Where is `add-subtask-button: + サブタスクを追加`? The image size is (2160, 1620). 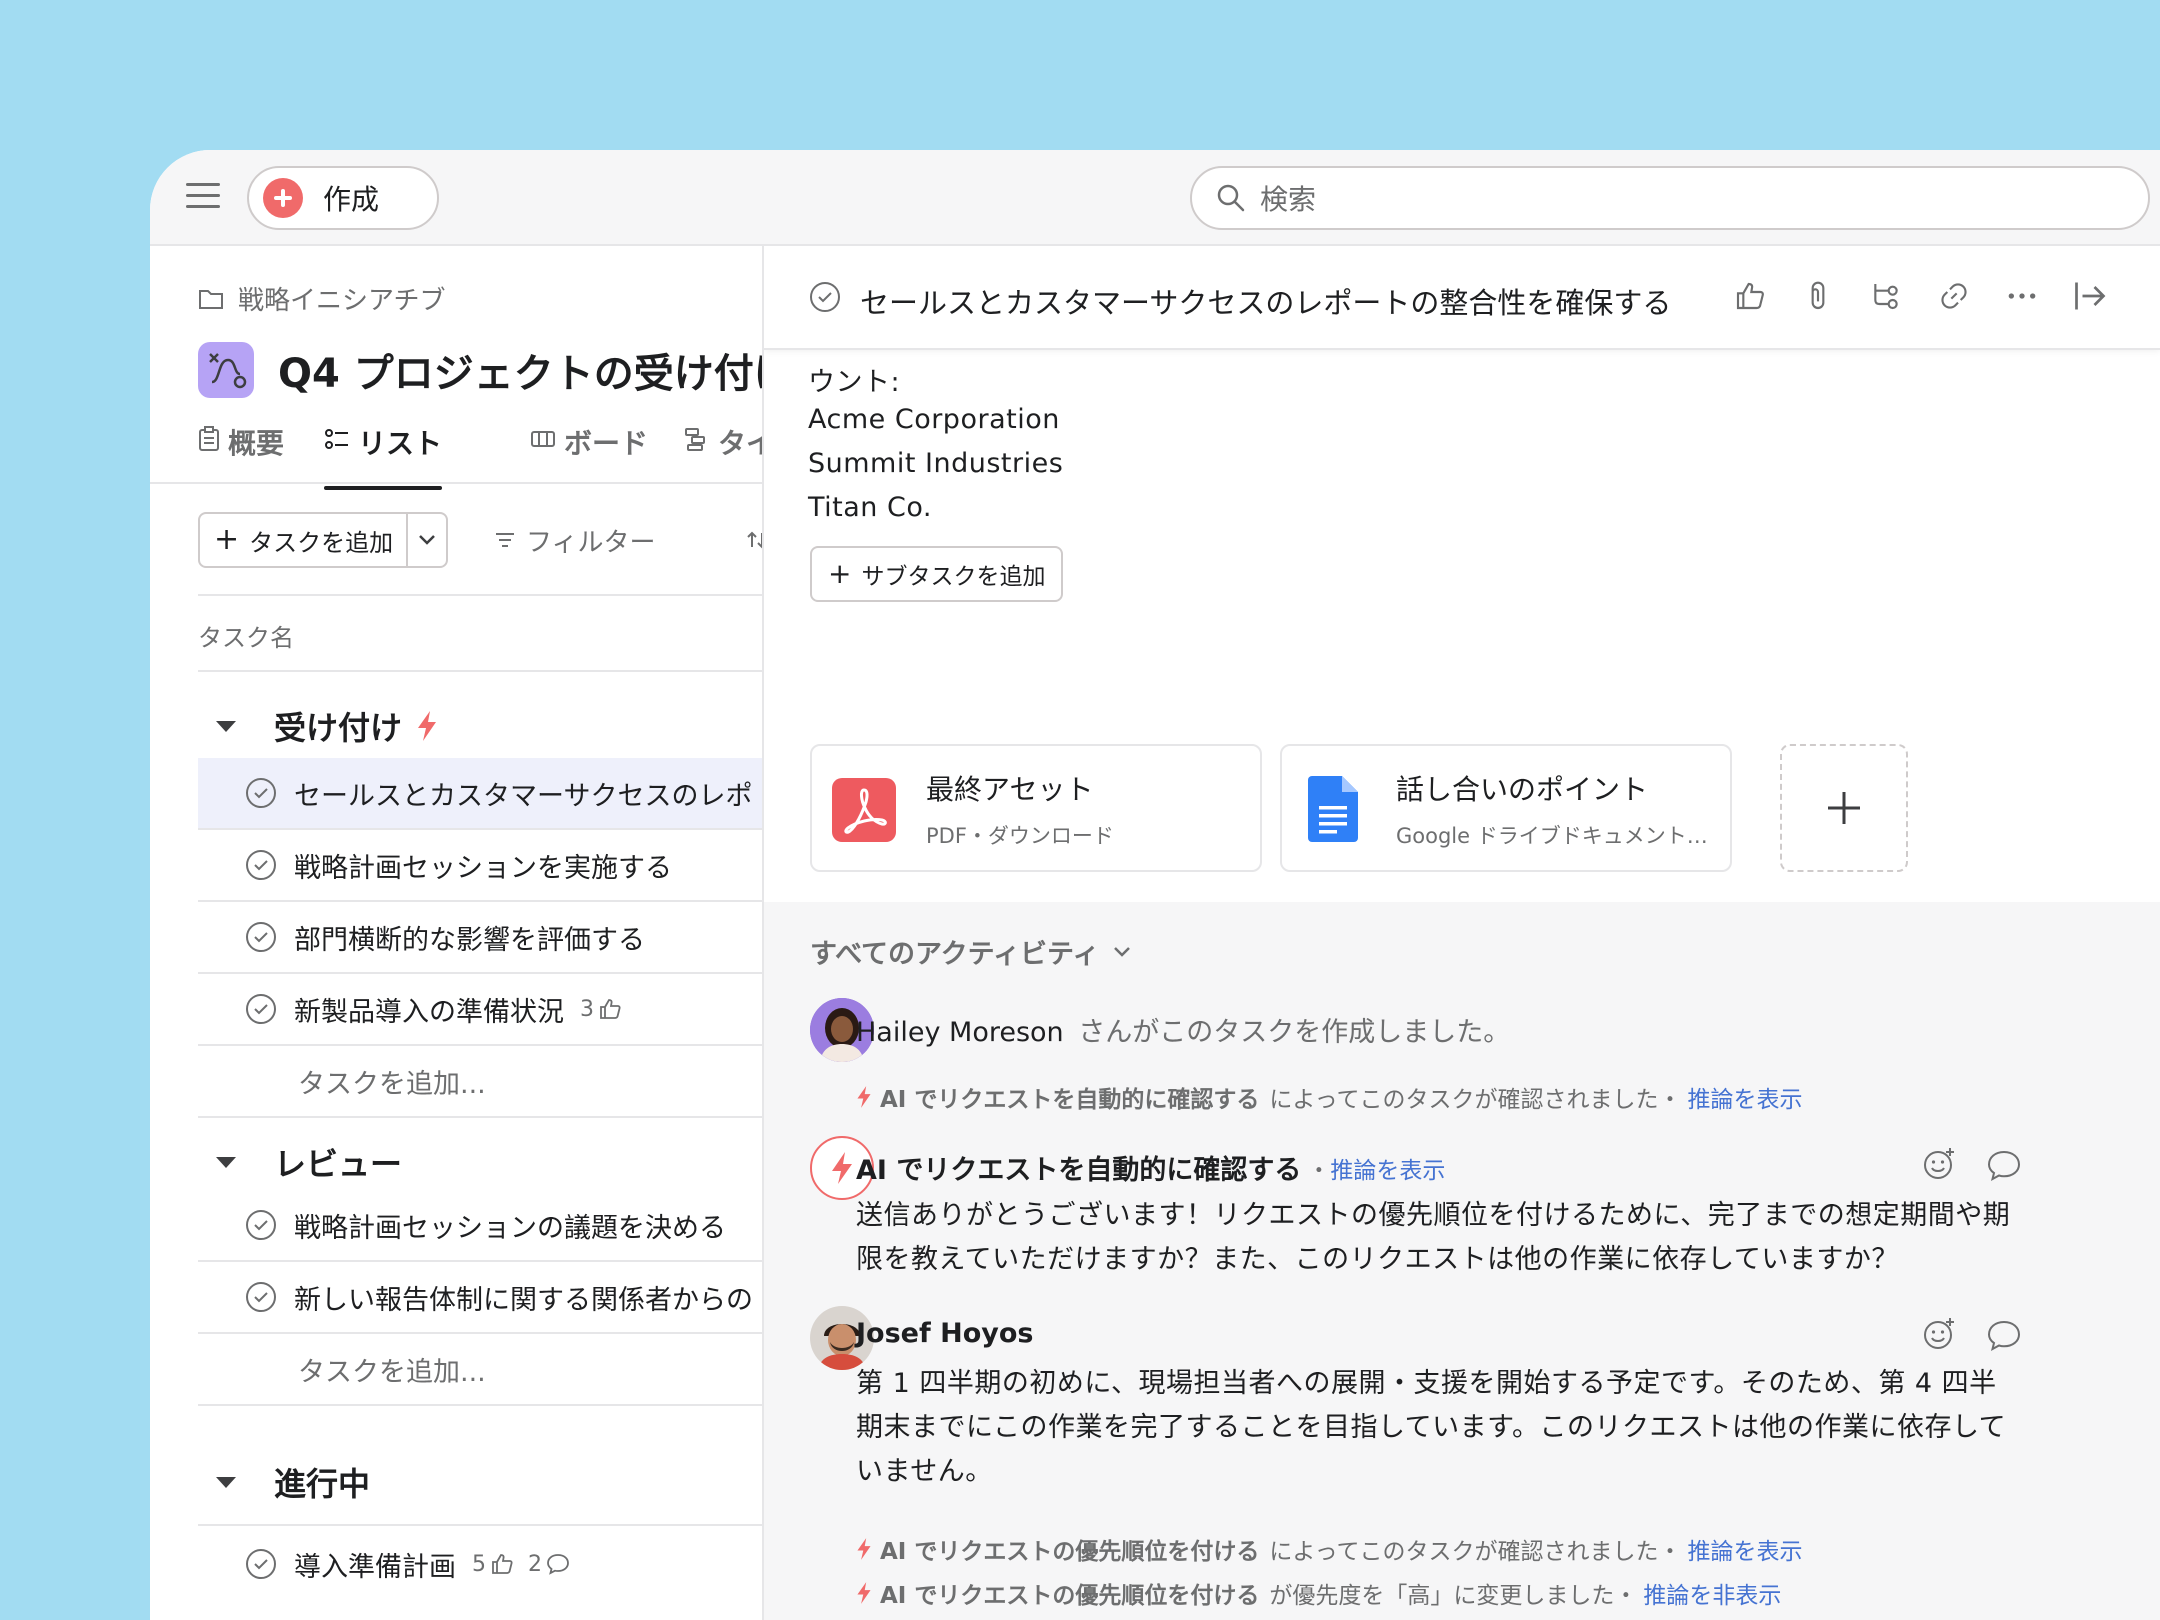 add-subtask-button: + サブタスクを追加 is located at coordinates (937, 574).